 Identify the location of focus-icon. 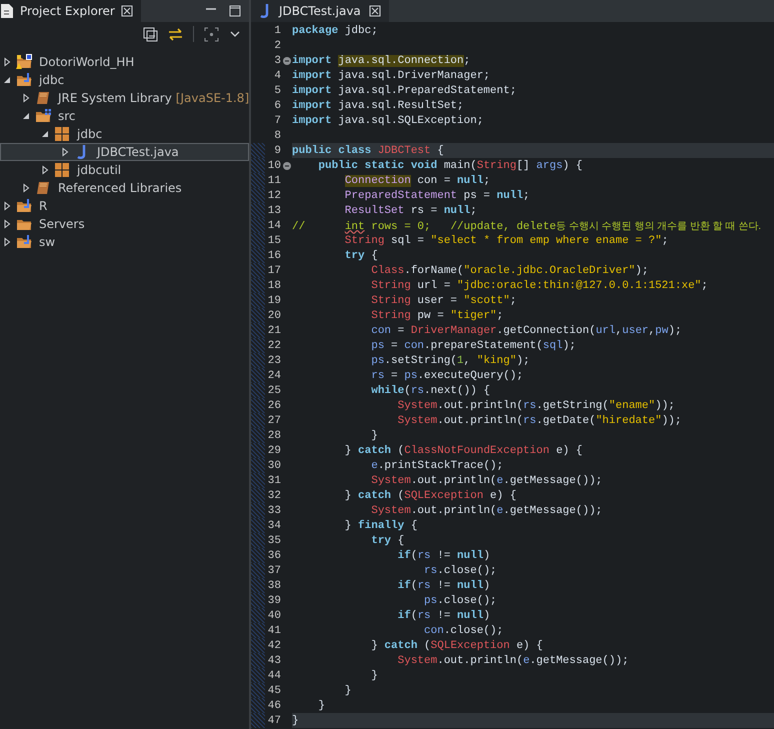
(211, 34).